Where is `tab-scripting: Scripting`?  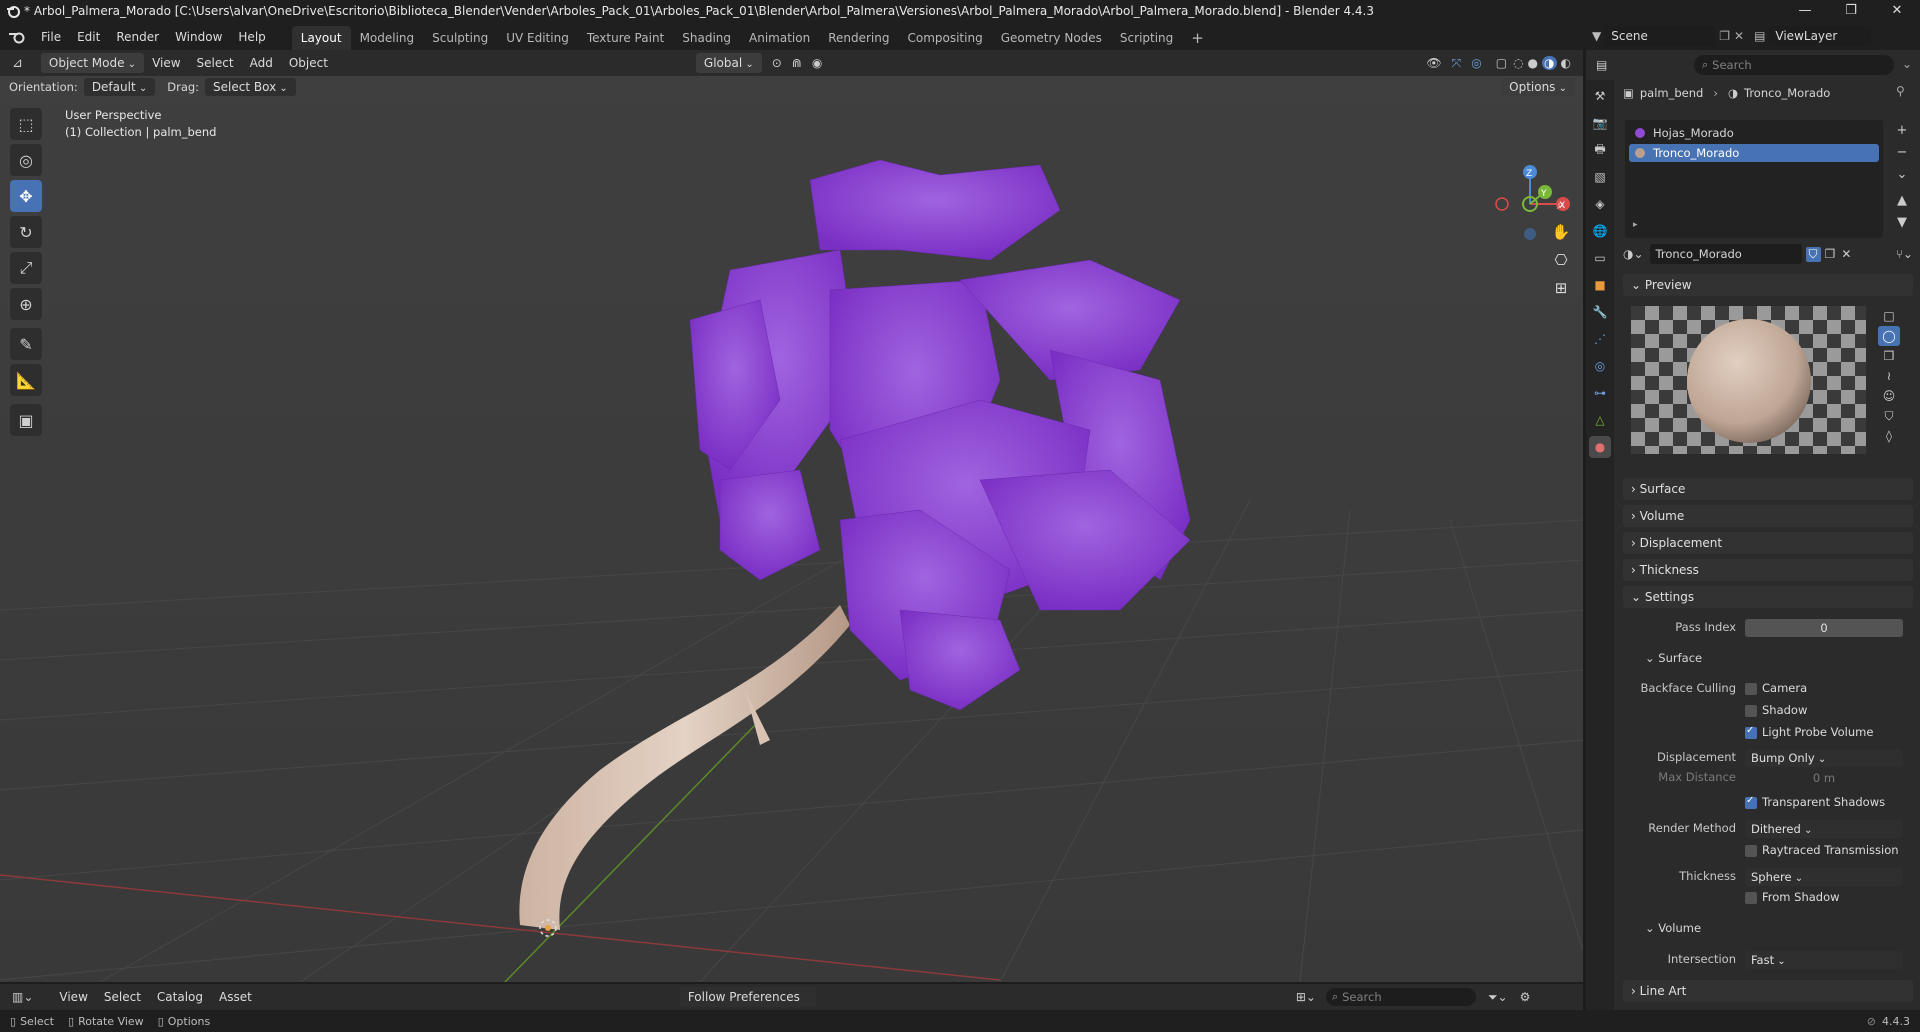 tab-scripting: Scripting is located at coordinates (1146, 38).